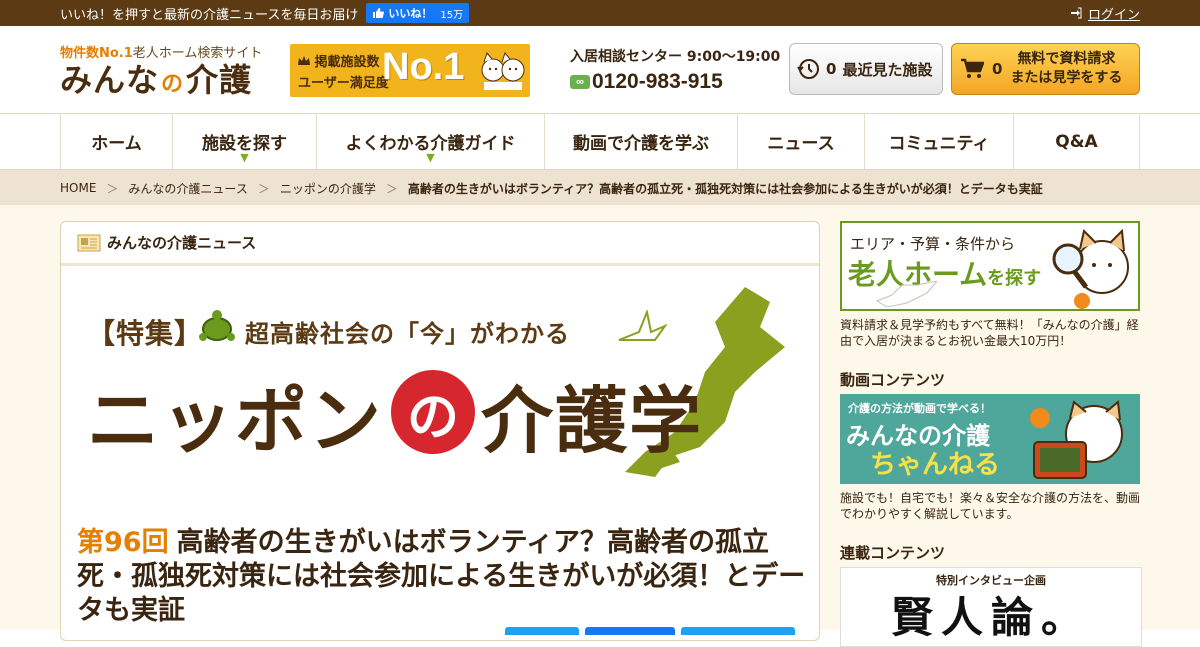  What do you see at coordinates (640, 141) in the screenshot?
I see `nav-video: 動画で介護を学ぶ` at bounding box center [640, 141].